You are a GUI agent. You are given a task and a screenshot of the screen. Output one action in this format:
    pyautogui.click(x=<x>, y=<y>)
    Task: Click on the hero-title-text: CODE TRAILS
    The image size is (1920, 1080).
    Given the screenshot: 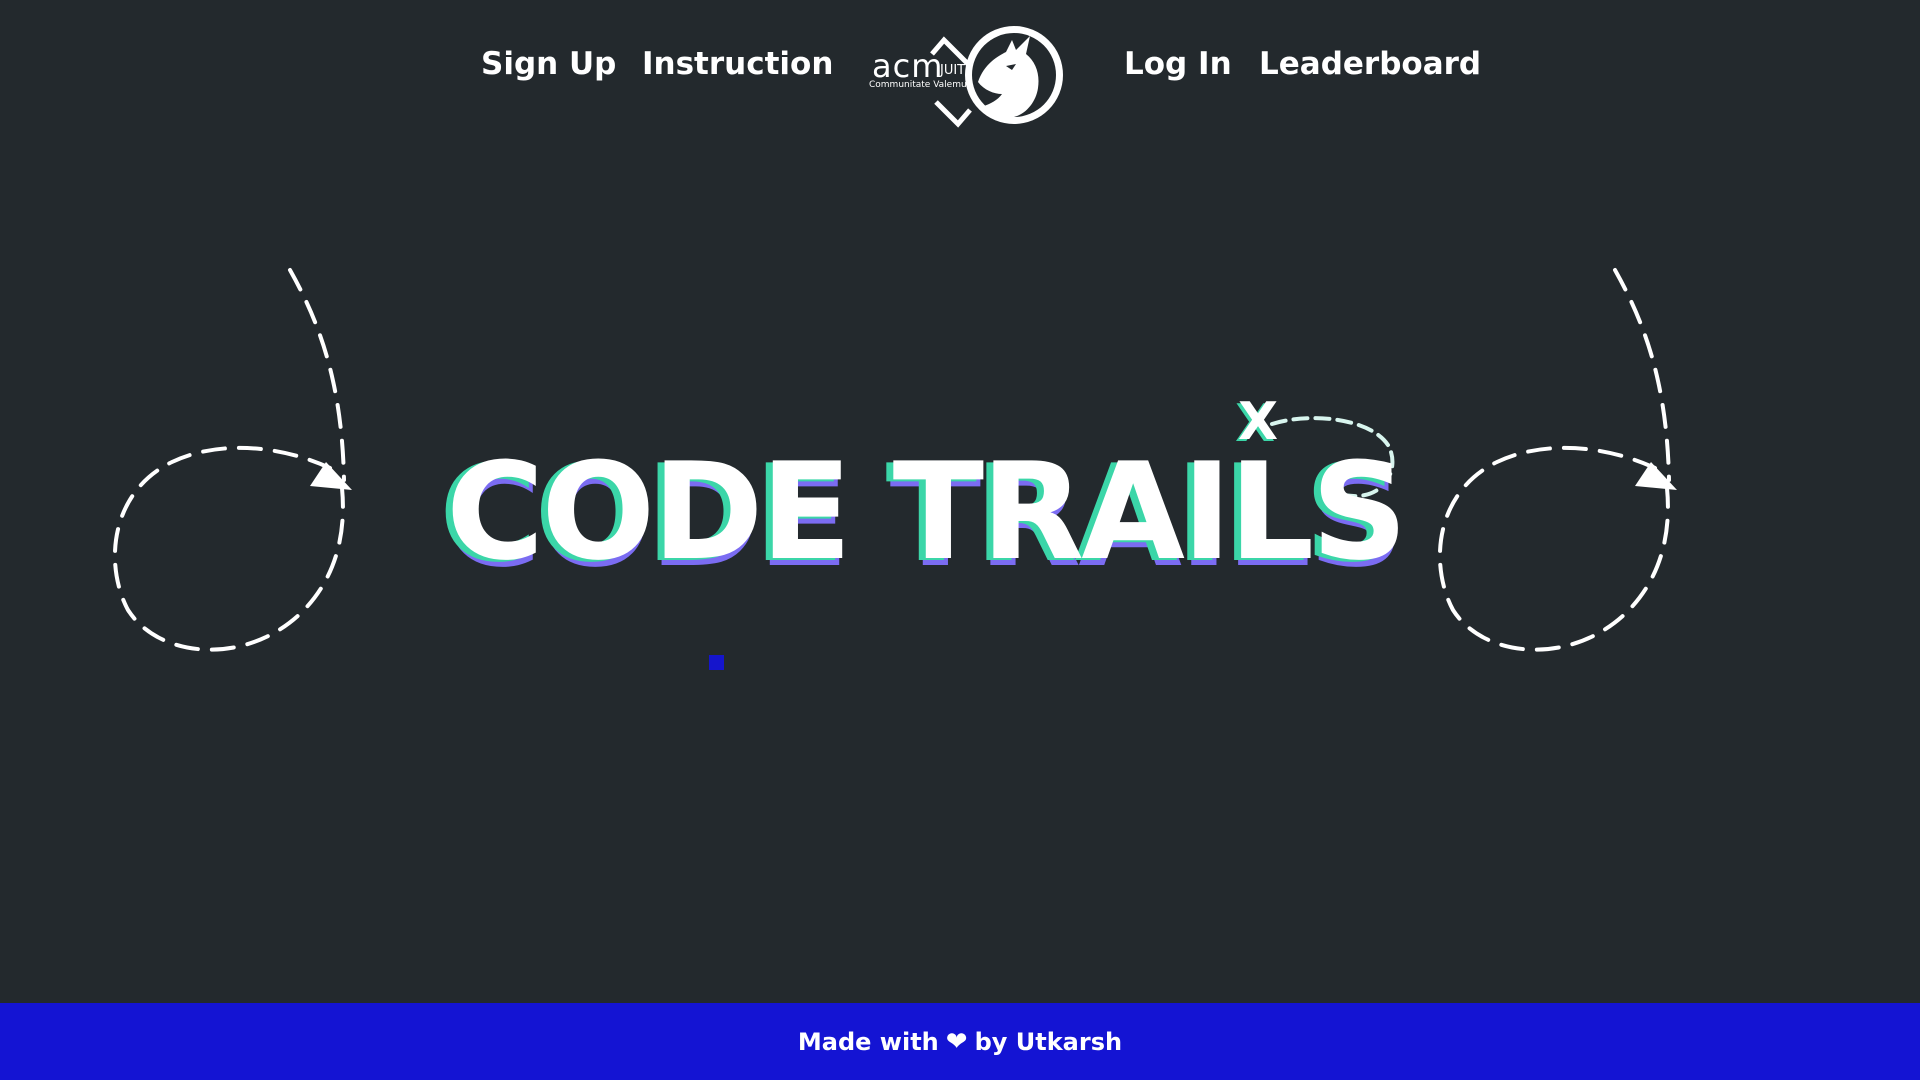 What is the action you would take?
    pyautogui.click(x=927, y=512)
    